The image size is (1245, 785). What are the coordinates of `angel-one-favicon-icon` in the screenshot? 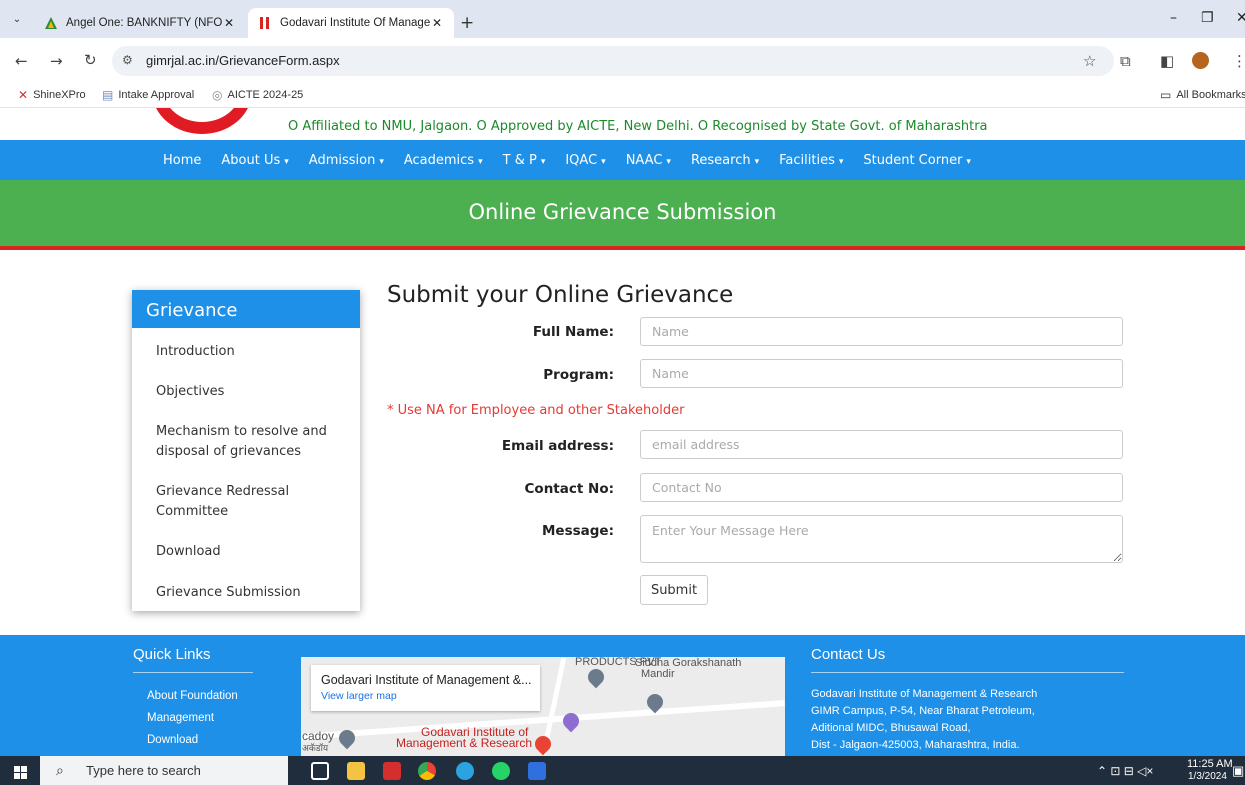 It's located at (51, 23).